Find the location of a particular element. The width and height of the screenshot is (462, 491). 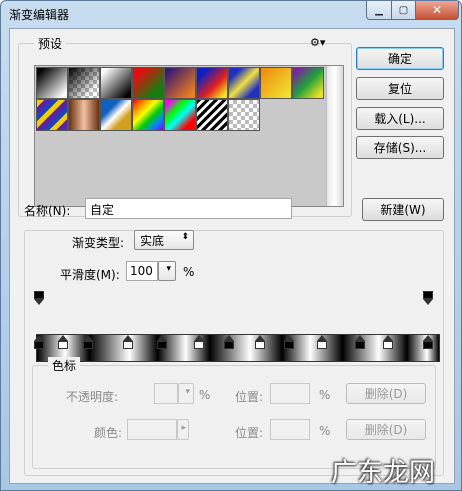

new-button: 新建(W) is located at coordinates (403, 209).